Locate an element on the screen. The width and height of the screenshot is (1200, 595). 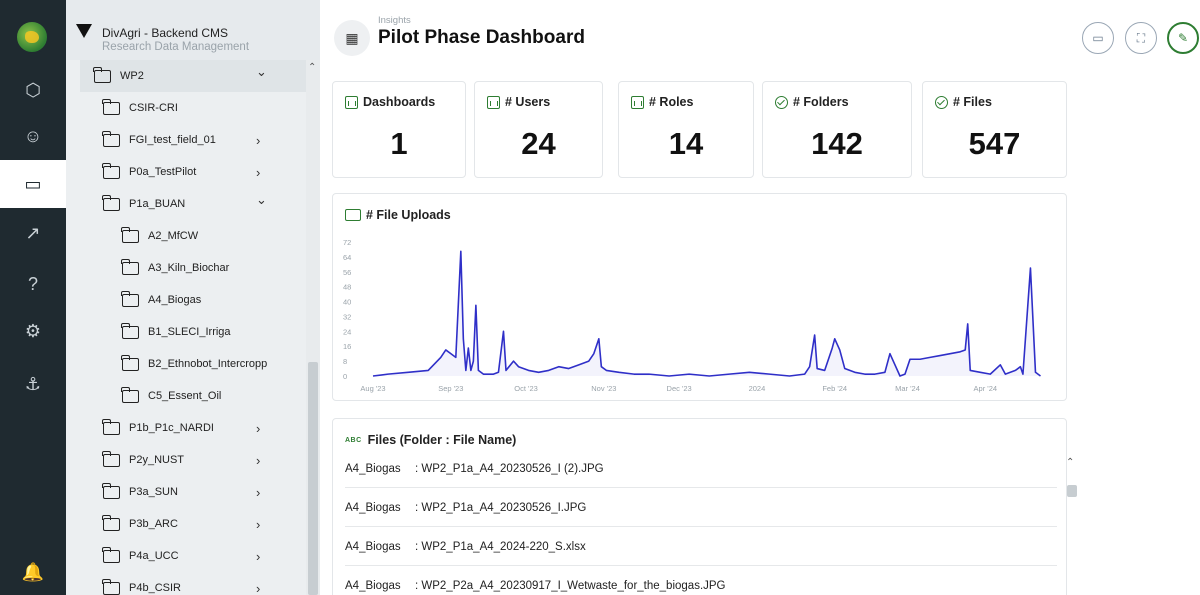
y-tick-label: 72 is located at coordinates (347, 242).